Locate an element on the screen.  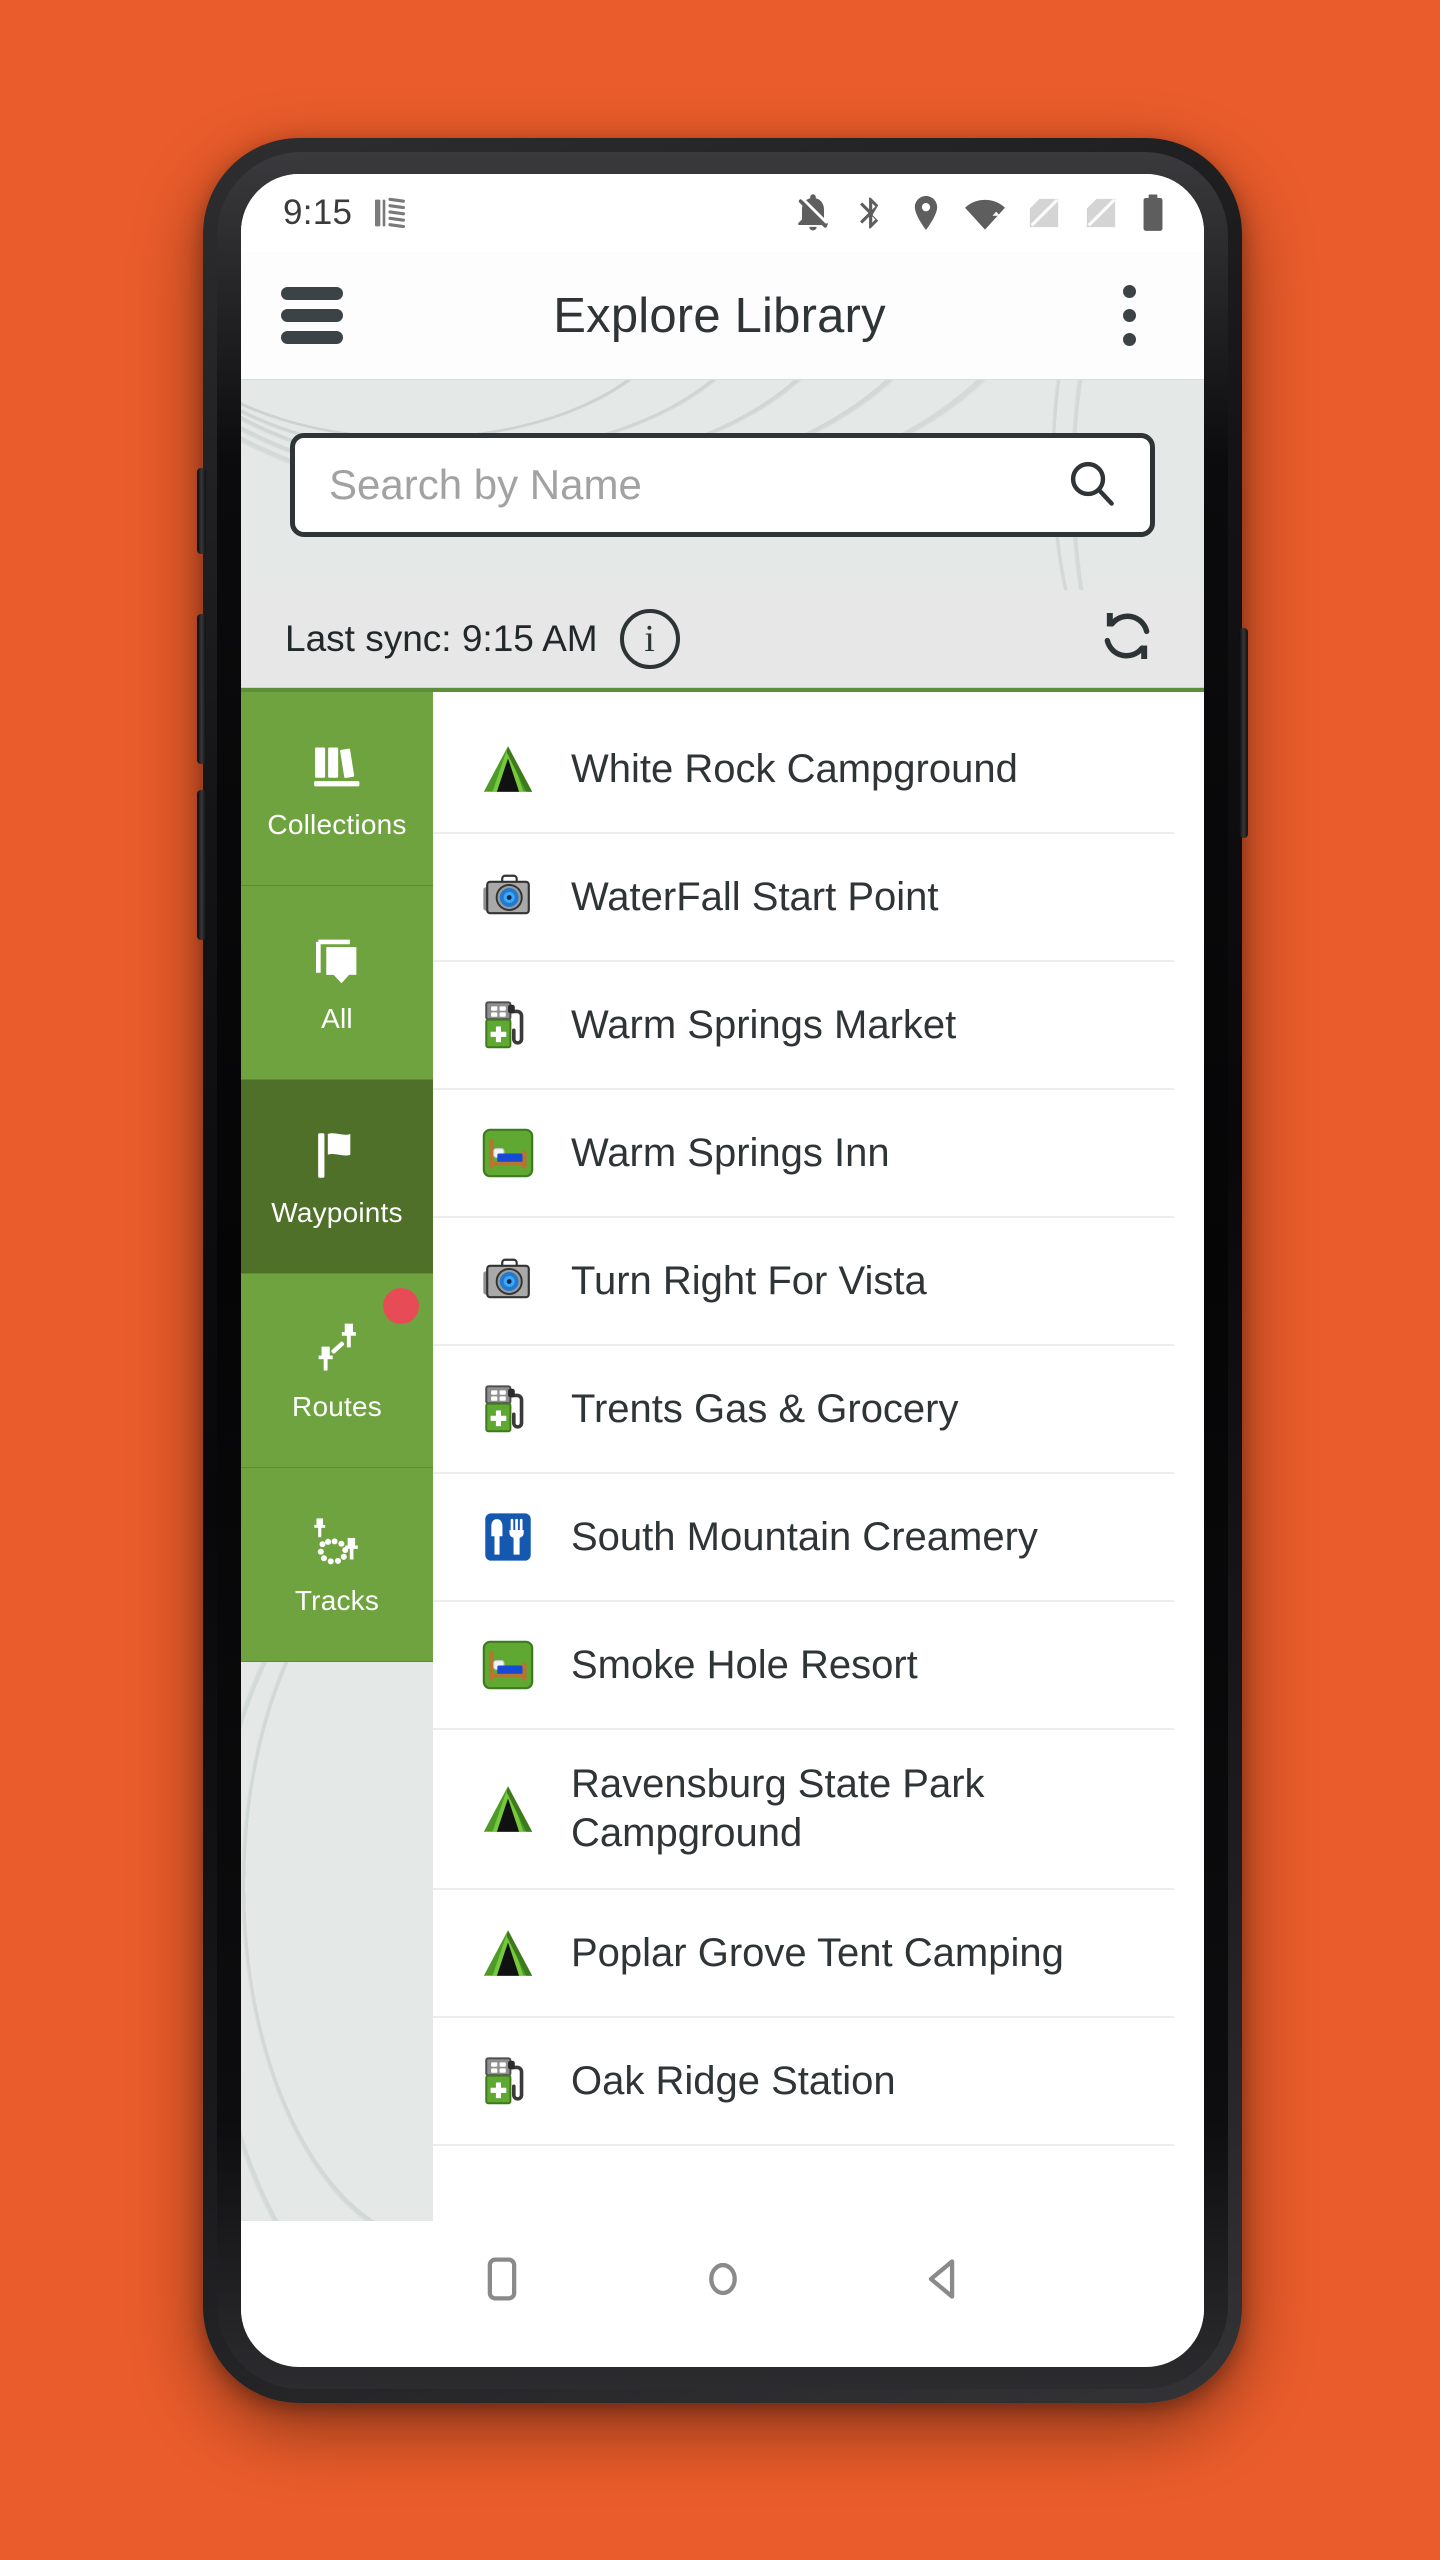
list-item: Trents Gas & Grocery is located at coordinates (803, 1410).